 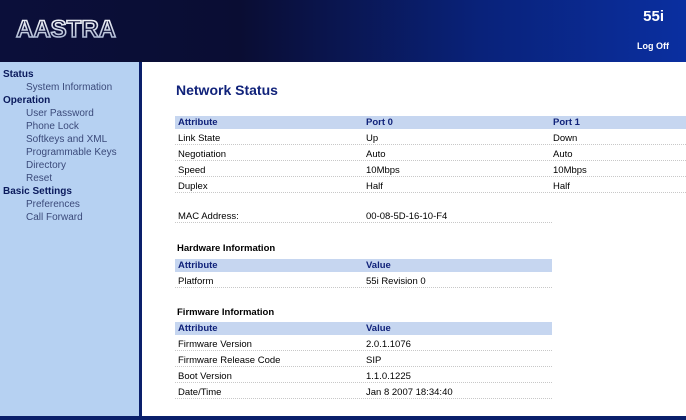 I want to click on row-value: 55i Revision 0, so click(x=396, y=281).